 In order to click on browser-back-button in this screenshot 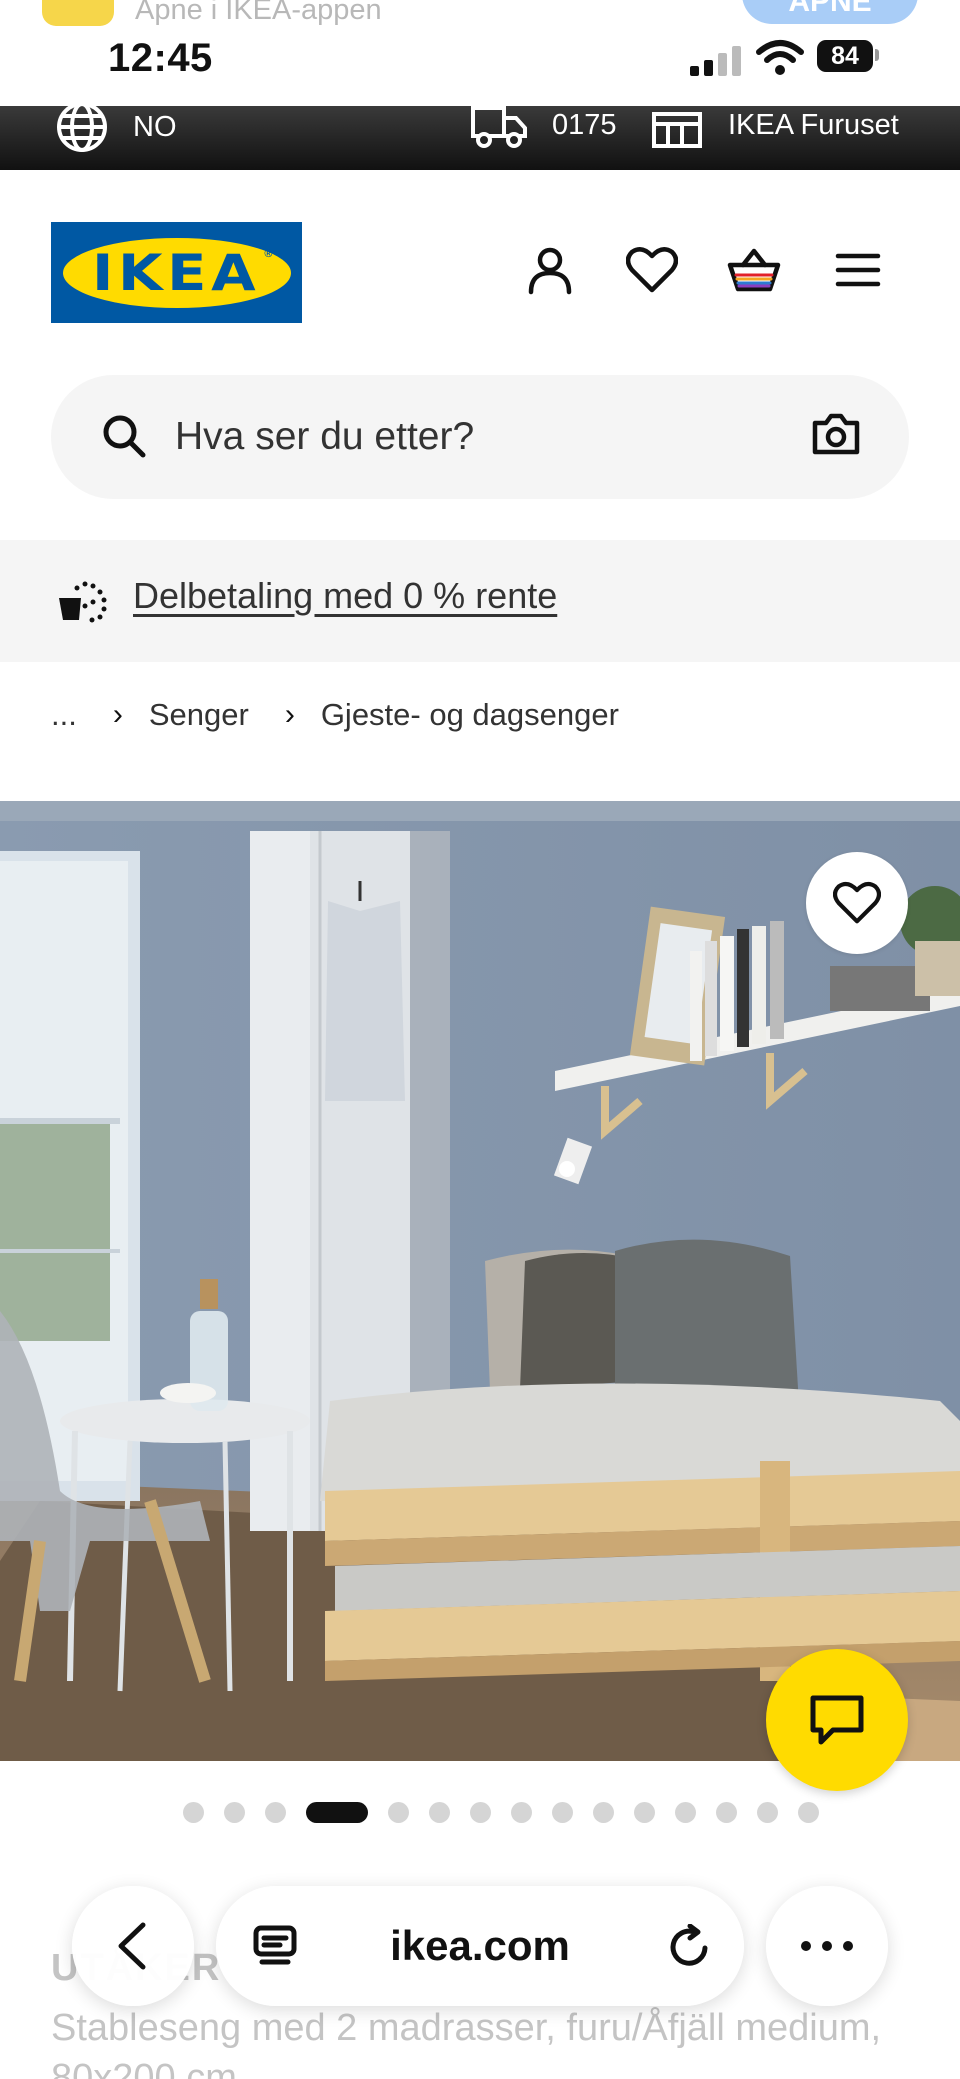, I will do `click(133, 1946)`.